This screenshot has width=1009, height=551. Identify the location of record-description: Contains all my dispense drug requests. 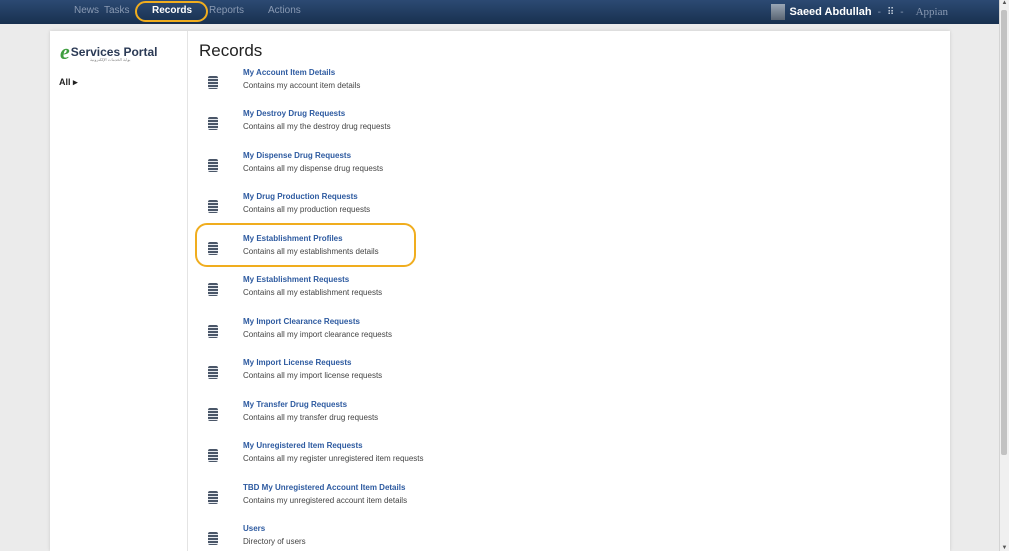
(313, 168).